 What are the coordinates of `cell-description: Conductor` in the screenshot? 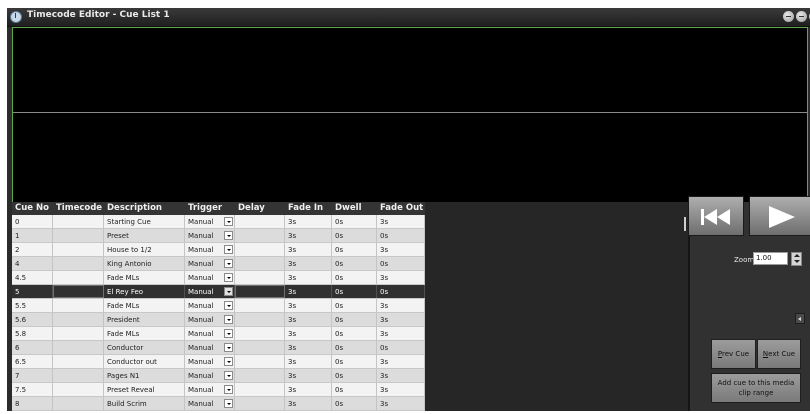 It's located at (144, 347).